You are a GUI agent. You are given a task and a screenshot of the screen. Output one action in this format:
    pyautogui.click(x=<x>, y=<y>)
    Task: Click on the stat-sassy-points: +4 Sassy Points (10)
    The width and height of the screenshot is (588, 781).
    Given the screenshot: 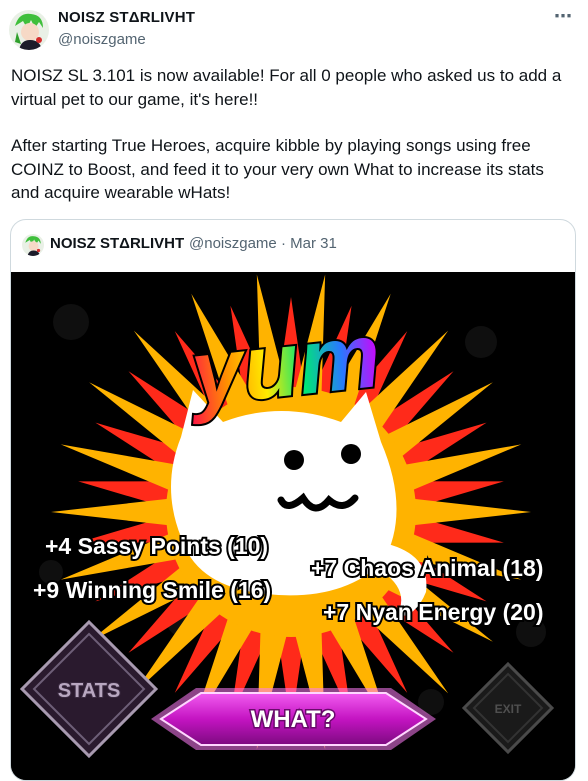 What is the action you would take?
    pyautogui.click(x=156, y=546)
    